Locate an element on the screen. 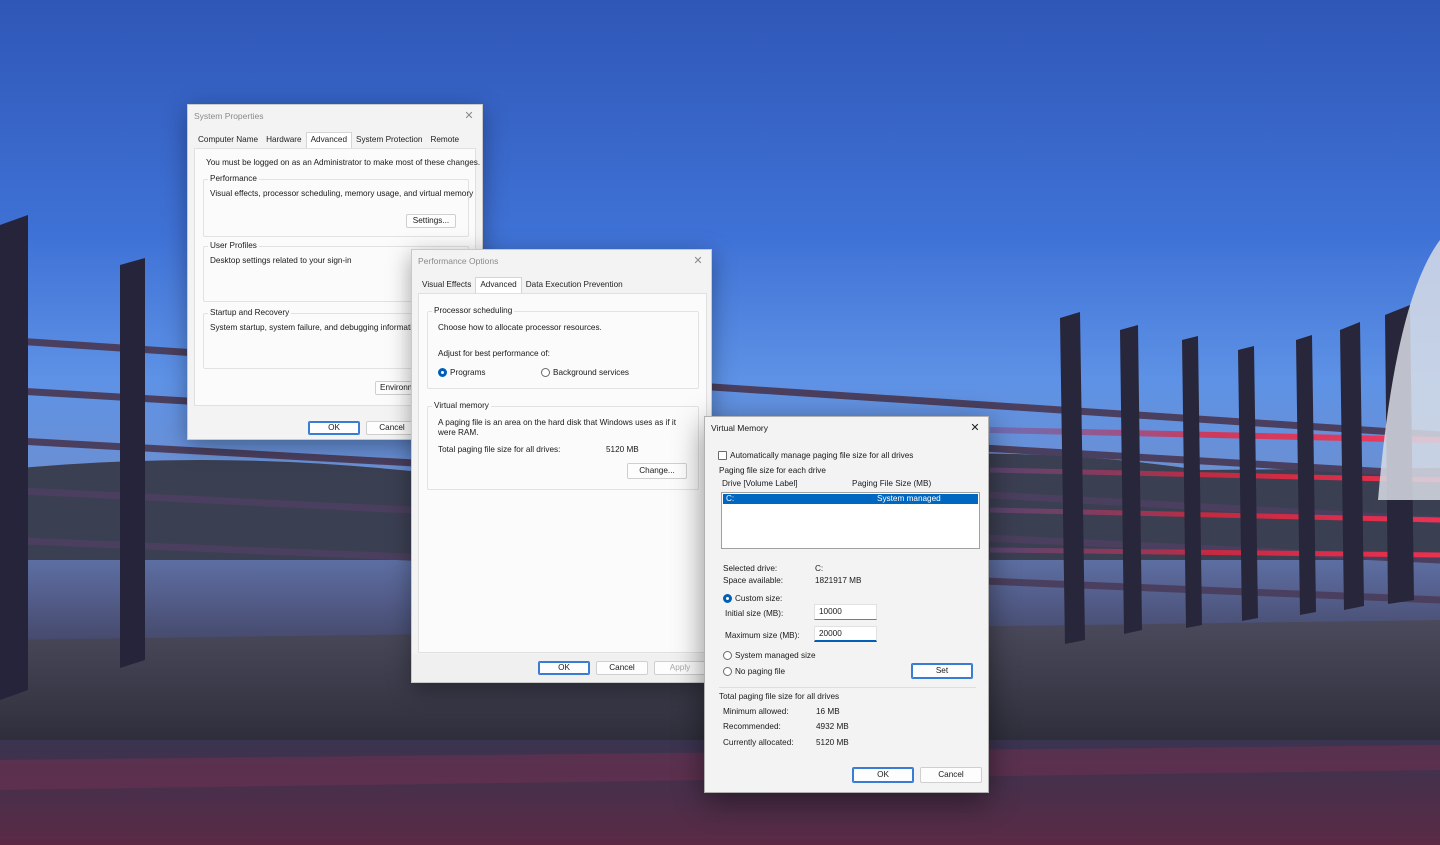 This screenshot has height=845, width=1440. total-paging-label: Total paging file size for all drives: is located at coordinates (499, 449).